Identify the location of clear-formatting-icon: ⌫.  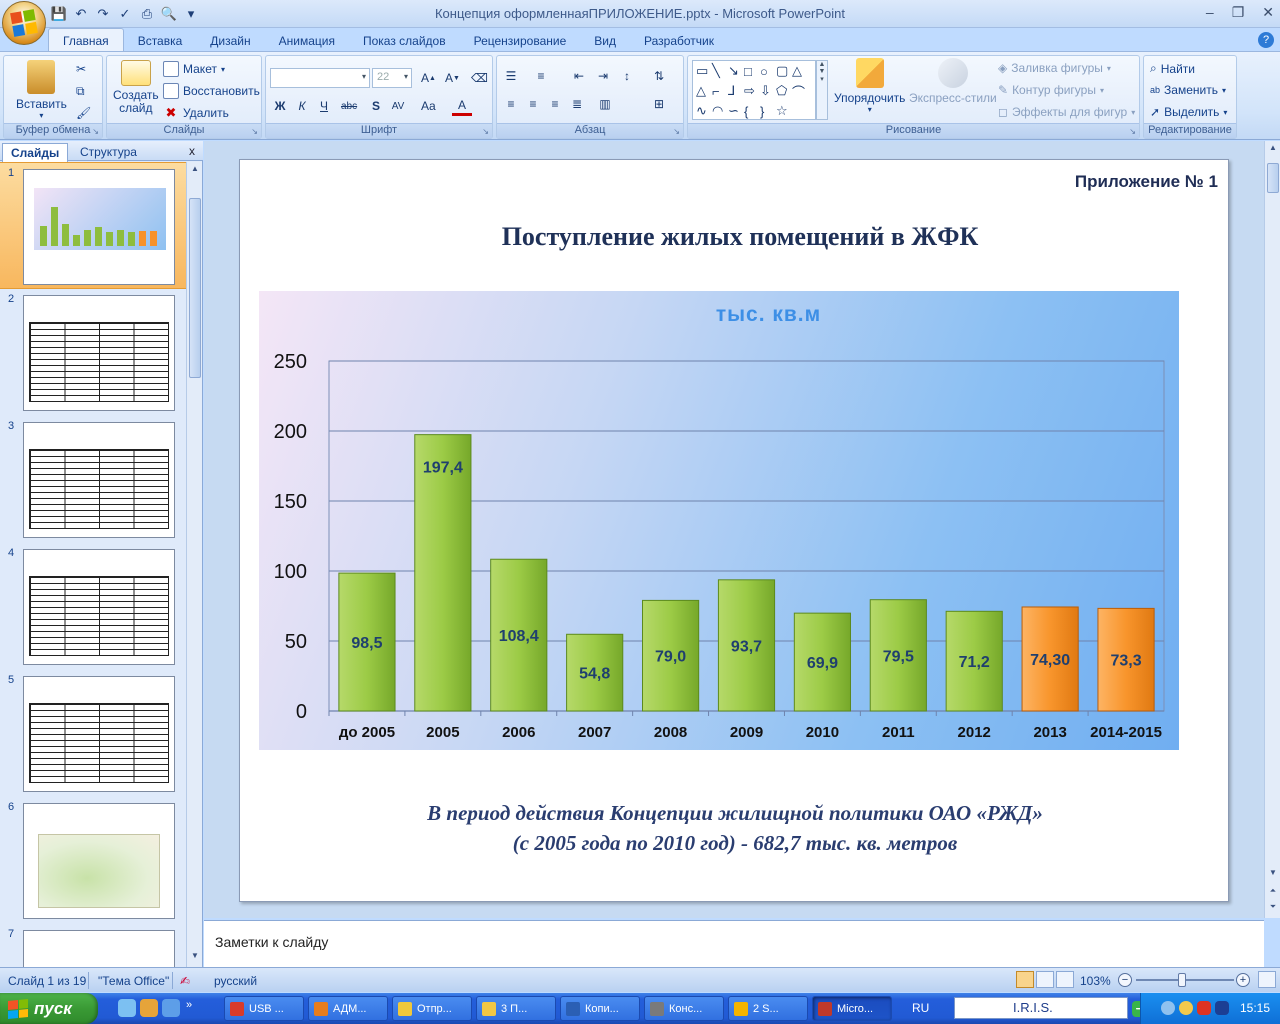
(479, 78).